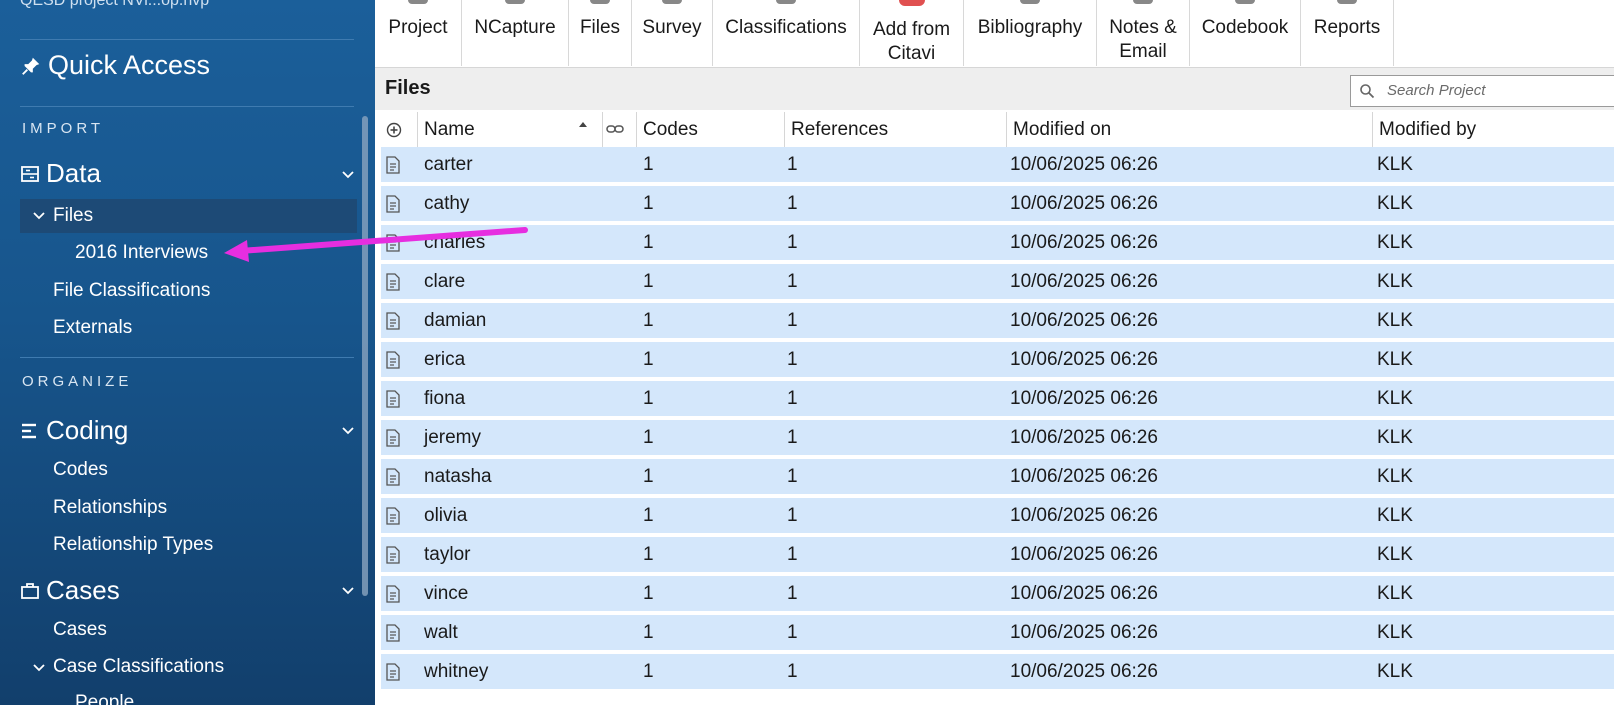 This screenshot has height=705, width=1614. Describe the element at coordinates (110, 508) in the screenshot. I see `sidebar-item-relationships: Relationships` at that location.